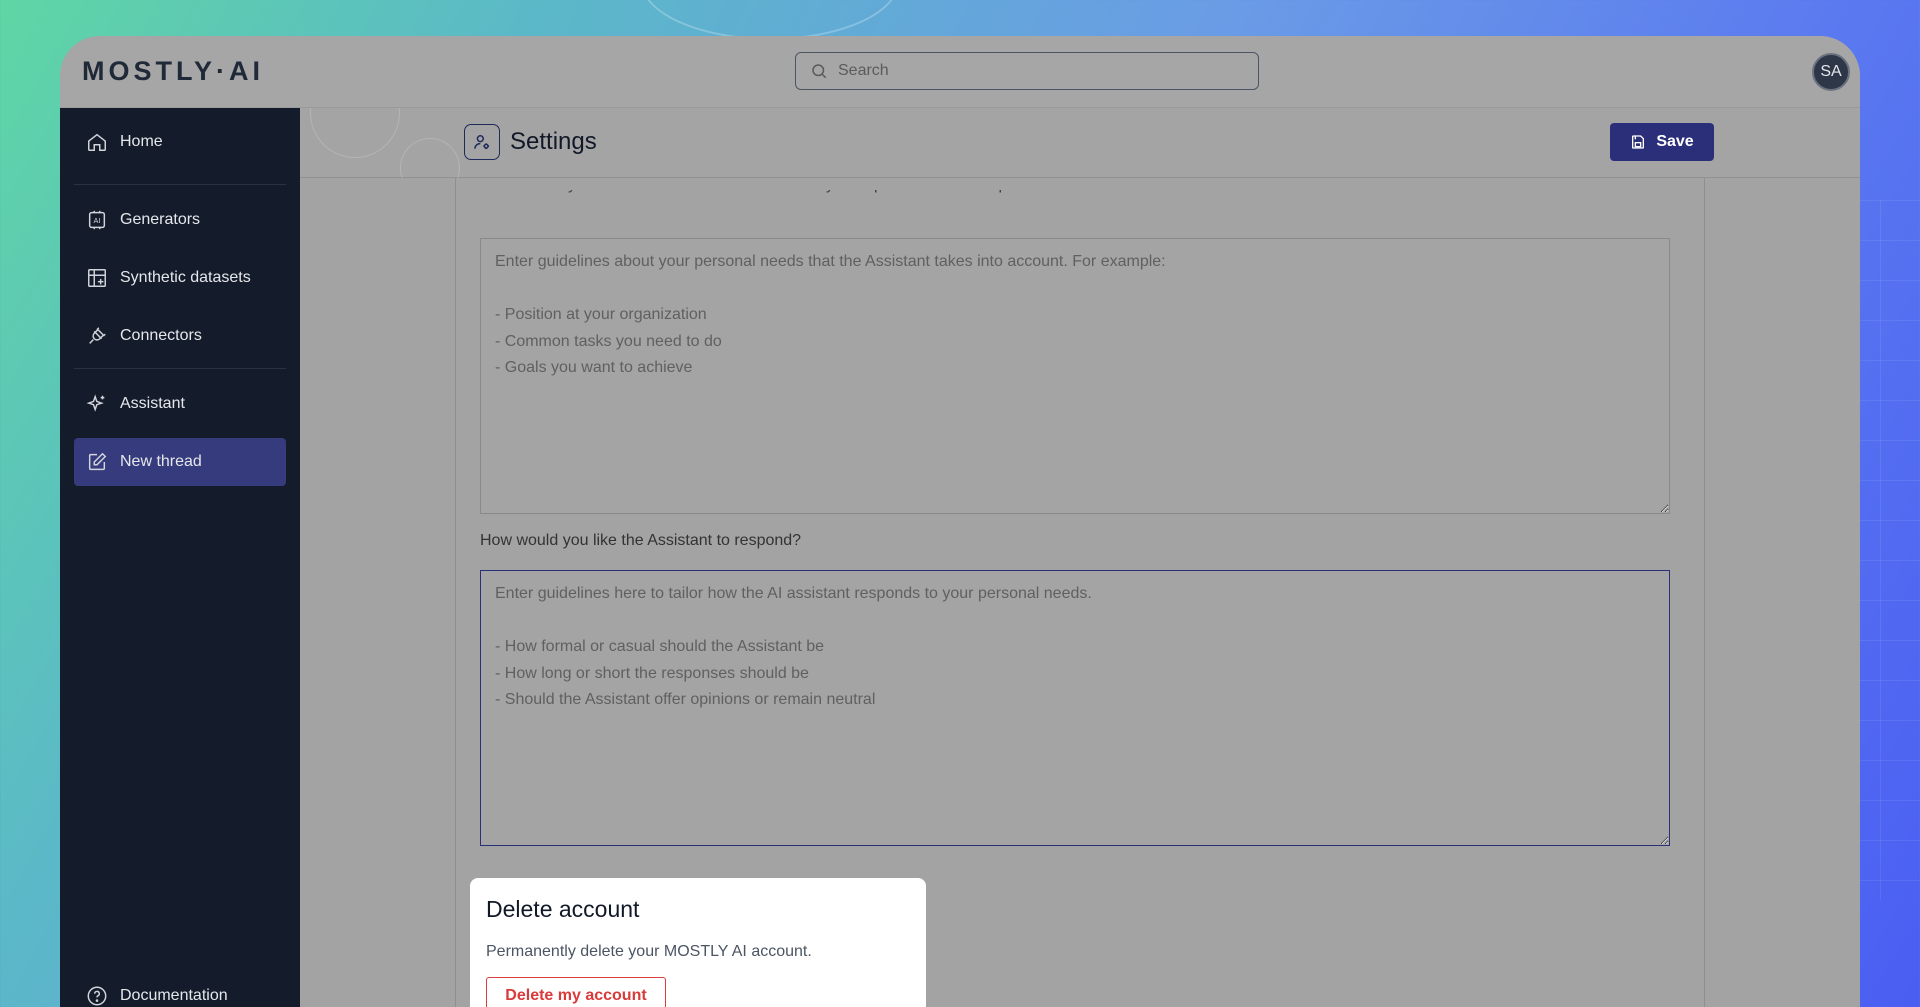  I want to click on search-icon, so click(819, 71).